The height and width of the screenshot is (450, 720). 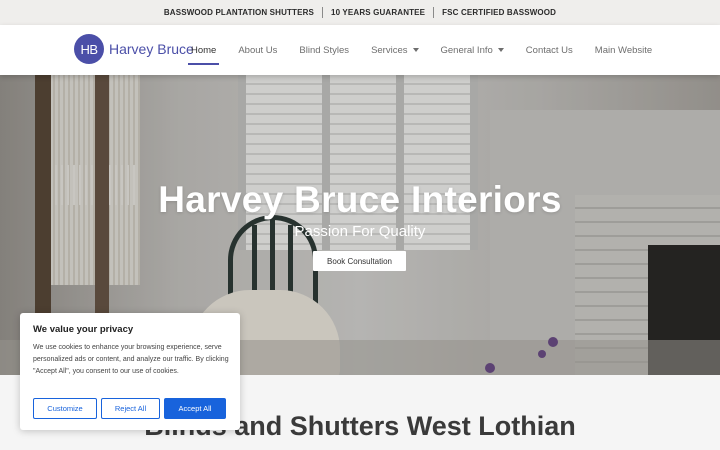 I want to click on nav-item-label: Main Website, so click(x=623, y=50).